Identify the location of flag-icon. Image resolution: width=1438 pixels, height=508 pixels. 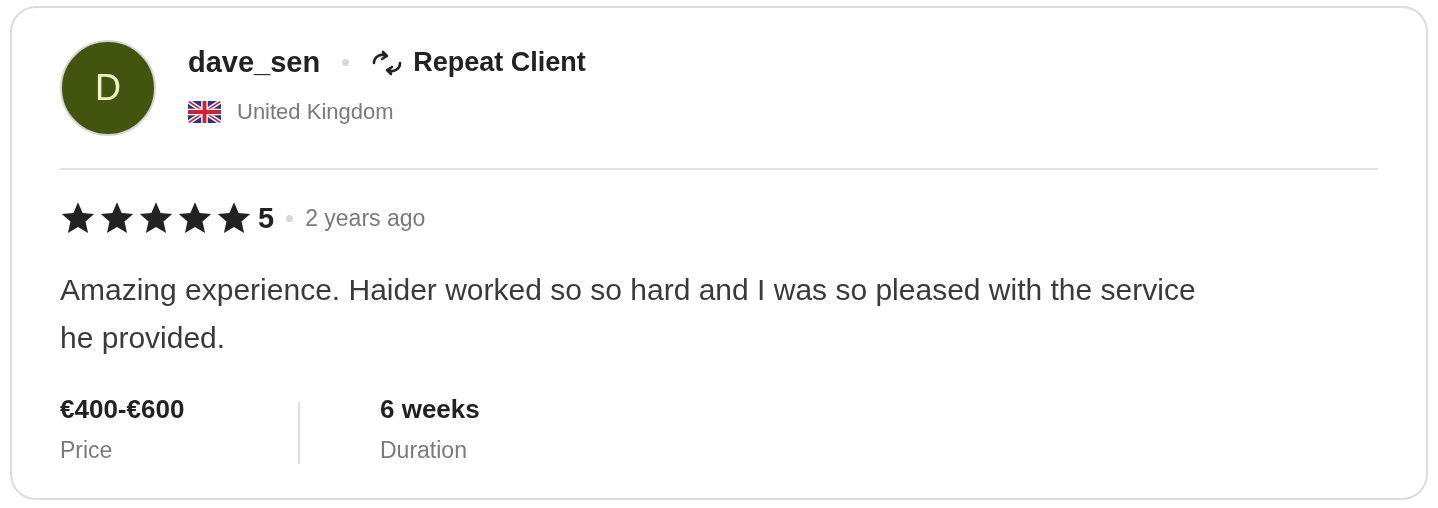
(204, 112).